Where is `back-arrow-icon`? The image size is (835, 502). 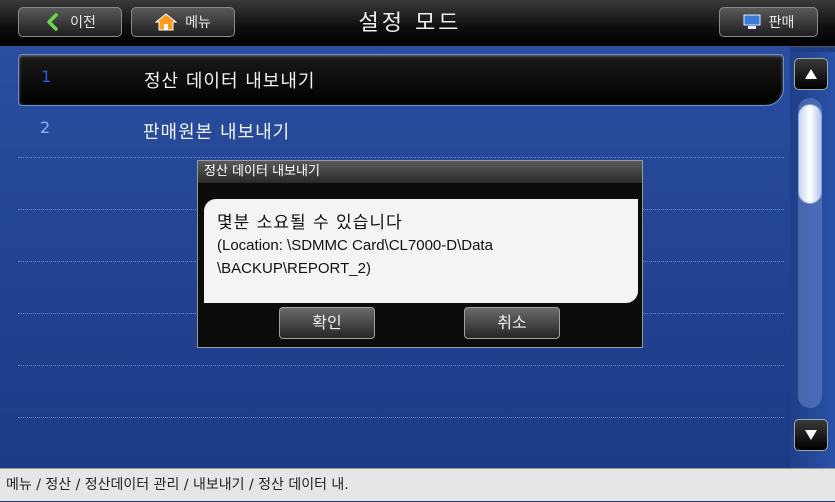
back-arrow-icon is located at coordinates (52, 22).